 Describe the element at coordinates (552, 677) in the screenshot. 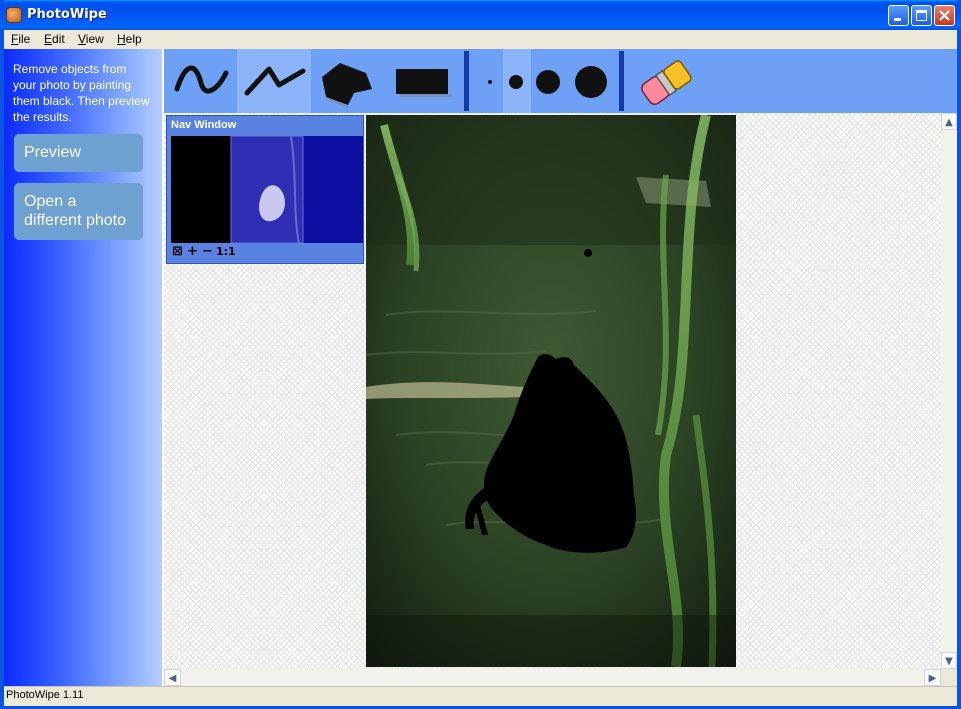

I see `horizontal-scrollbar: ◀ ▶` at that location.